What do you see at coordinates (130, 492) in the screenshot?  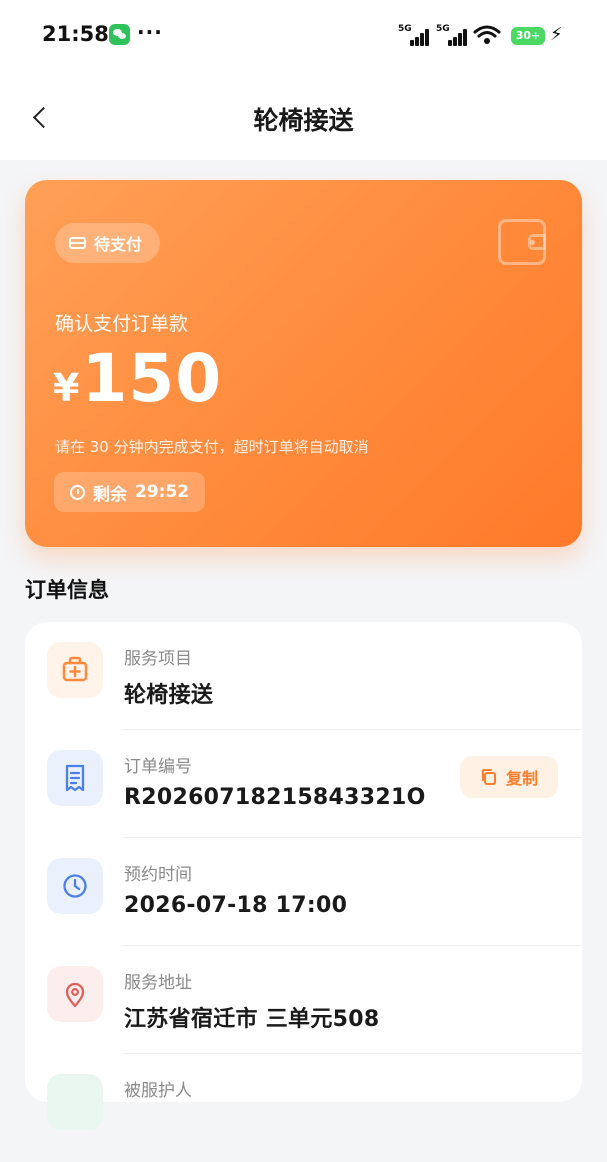 I see `countdown-badge: 剩余 29:52` at bounding box center [130, 492].